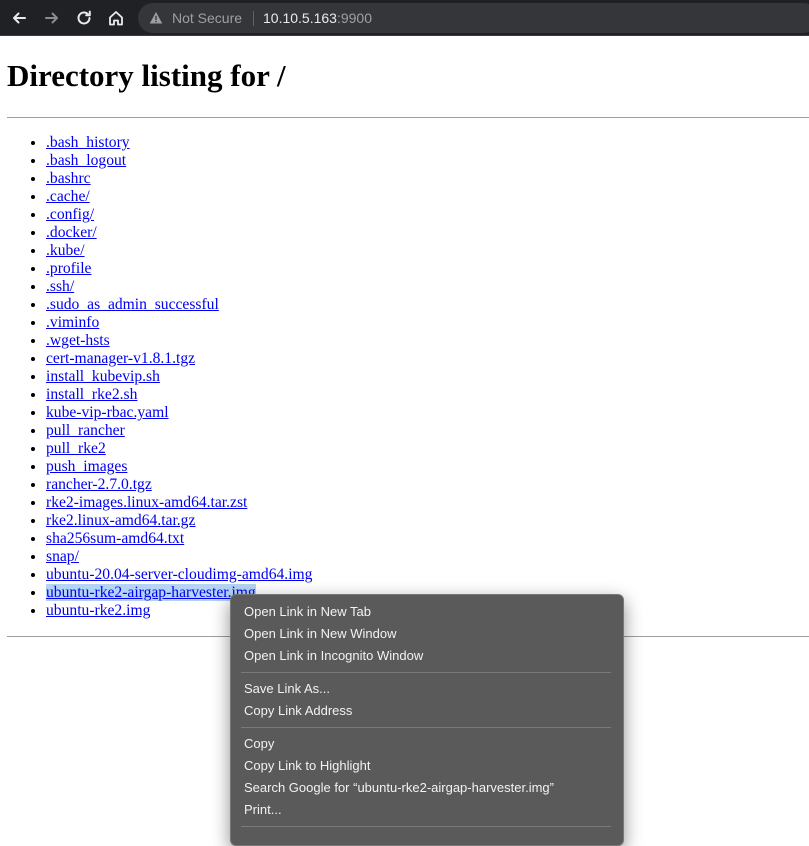  What do you see at coordinates (259, 744) in the screenshot?
I see `menu-copy: Copy` at bounding box center [259, 744].